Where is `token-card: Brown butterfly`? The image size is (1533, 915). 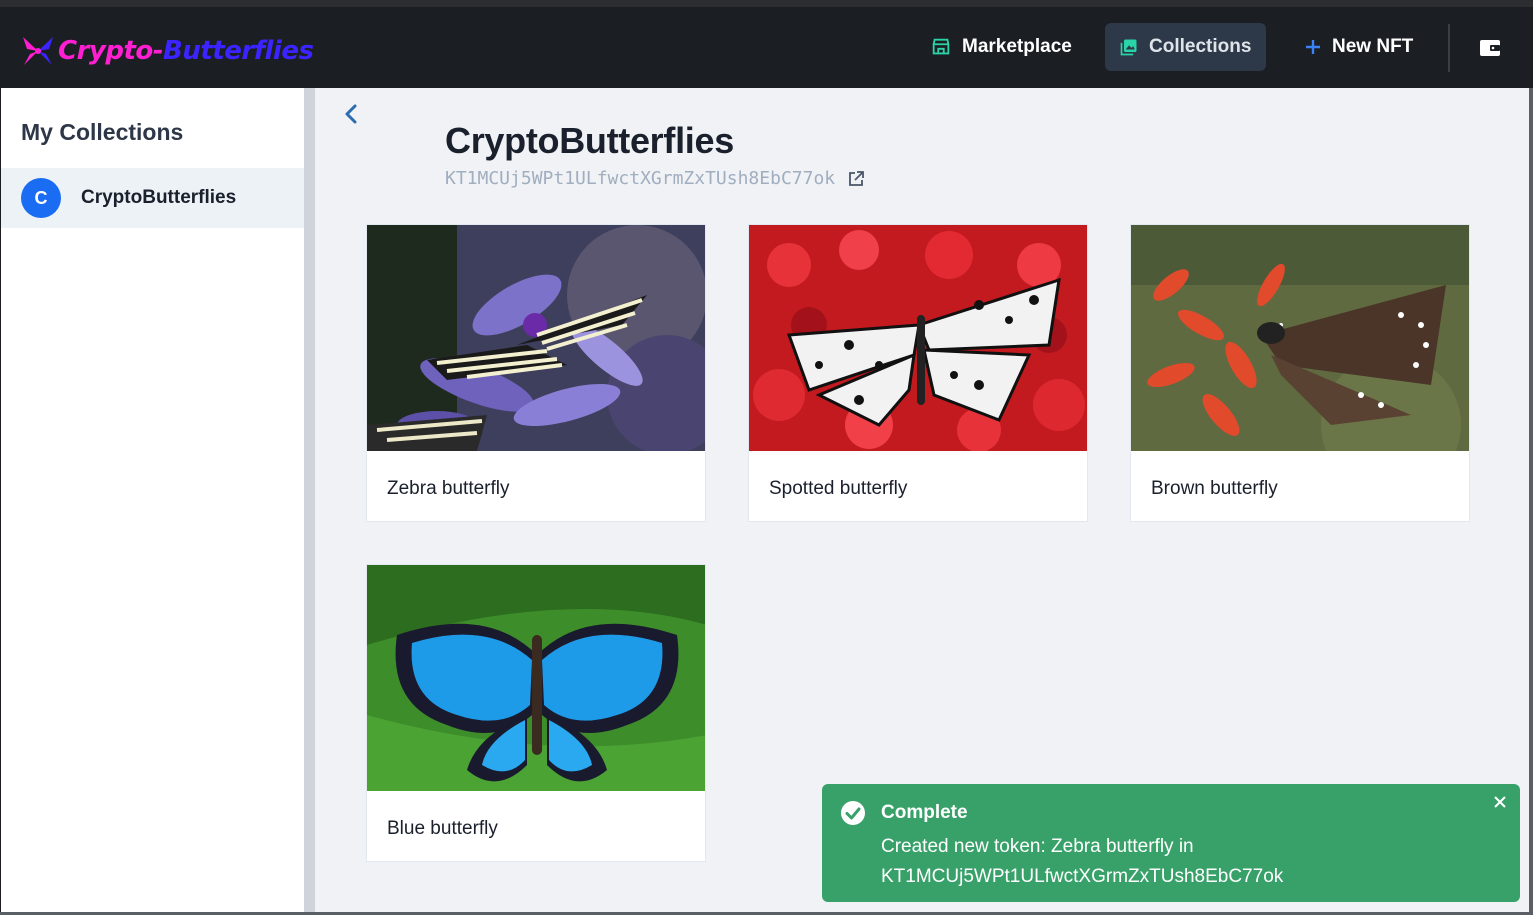
token-card: Brown butterfly is located at coordinates (1300, 373).